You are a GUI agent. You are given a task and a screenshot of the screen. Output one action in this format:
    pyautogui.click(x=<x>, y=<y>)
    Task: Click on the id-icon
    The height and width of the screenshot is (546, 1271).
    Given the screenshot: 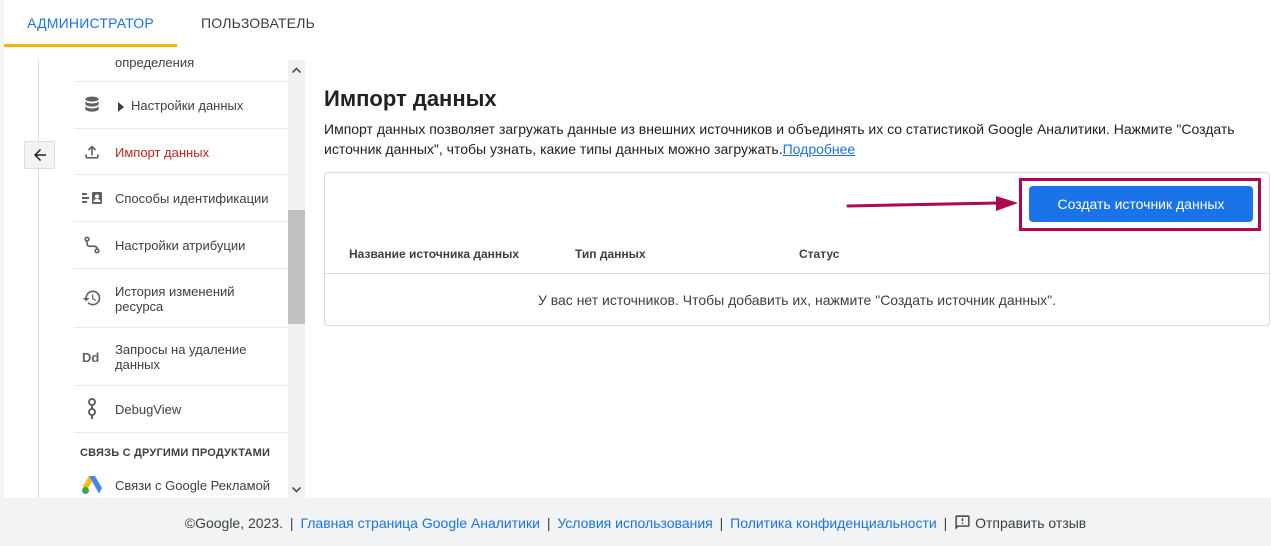 What is the action you would take?
    pyautogui.click(x=92, y=198)
    